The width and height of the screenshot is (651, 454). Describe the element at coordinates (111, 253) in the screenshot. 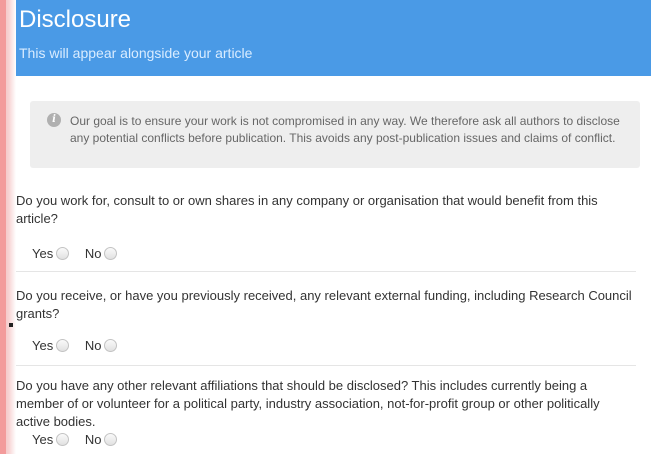

I see `question-1-no-radio` at that location.